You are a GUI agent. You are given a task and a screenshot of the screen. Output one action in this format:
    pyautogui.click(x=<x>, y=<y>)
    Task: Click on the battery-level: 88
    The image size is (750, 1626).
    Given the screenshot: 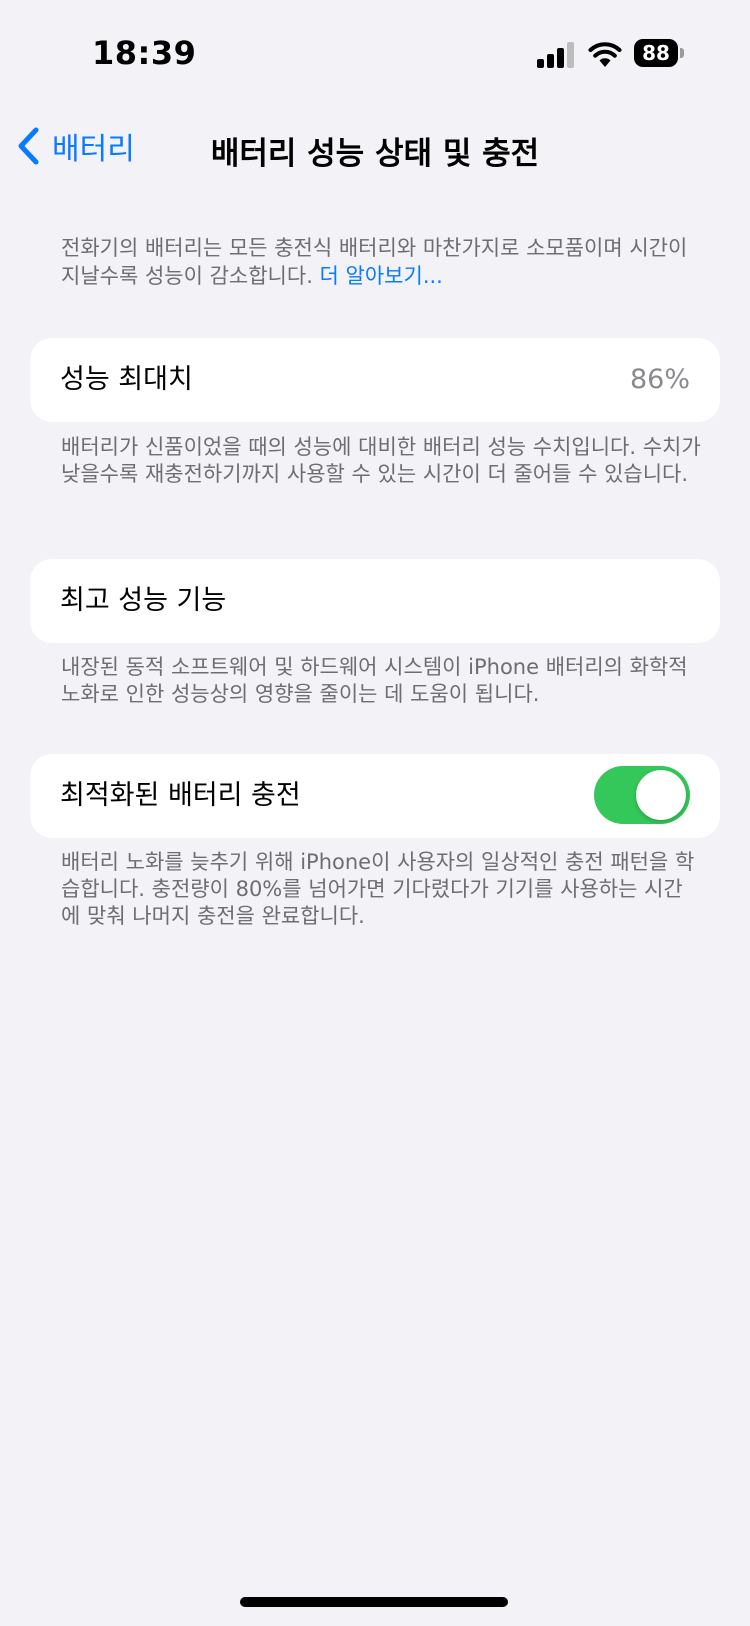 What is the action you would take?
    pyautogui.click(x=656, y=53)
    